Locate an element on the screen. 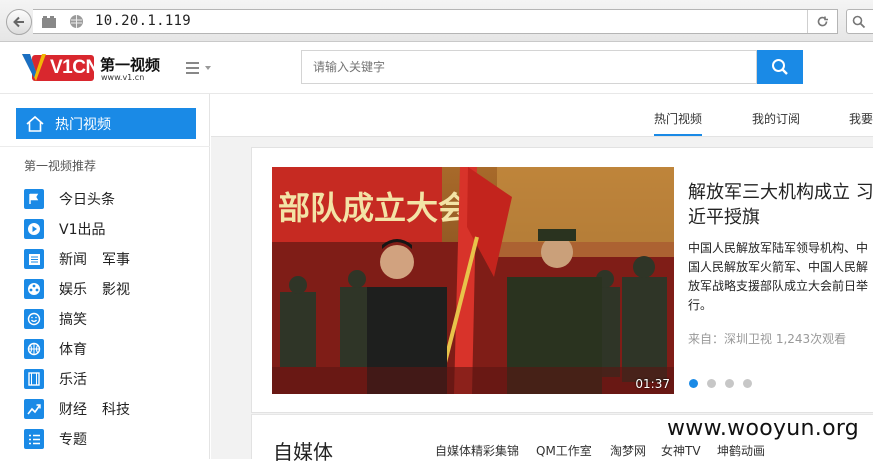  basketball-icon is located at coordinates (34, 349).